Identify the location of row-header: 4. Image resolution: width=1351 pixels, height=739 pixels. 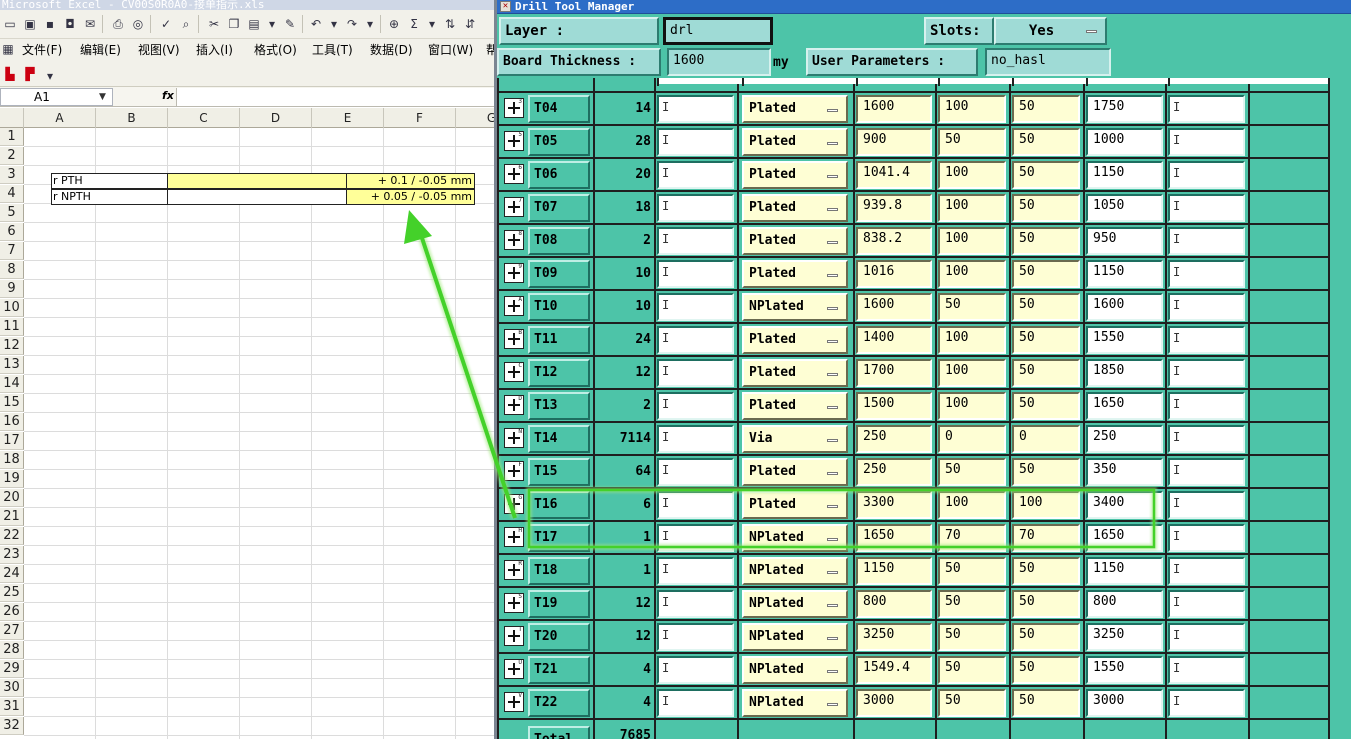
(12, 194).